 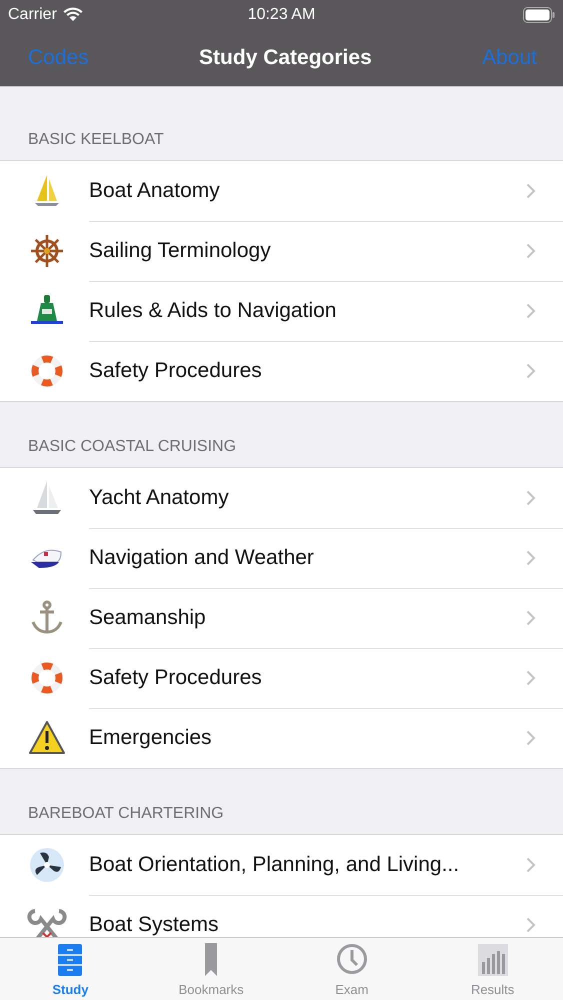 I want to click on carrier-label: Carrier, so click(x=32, y=15).